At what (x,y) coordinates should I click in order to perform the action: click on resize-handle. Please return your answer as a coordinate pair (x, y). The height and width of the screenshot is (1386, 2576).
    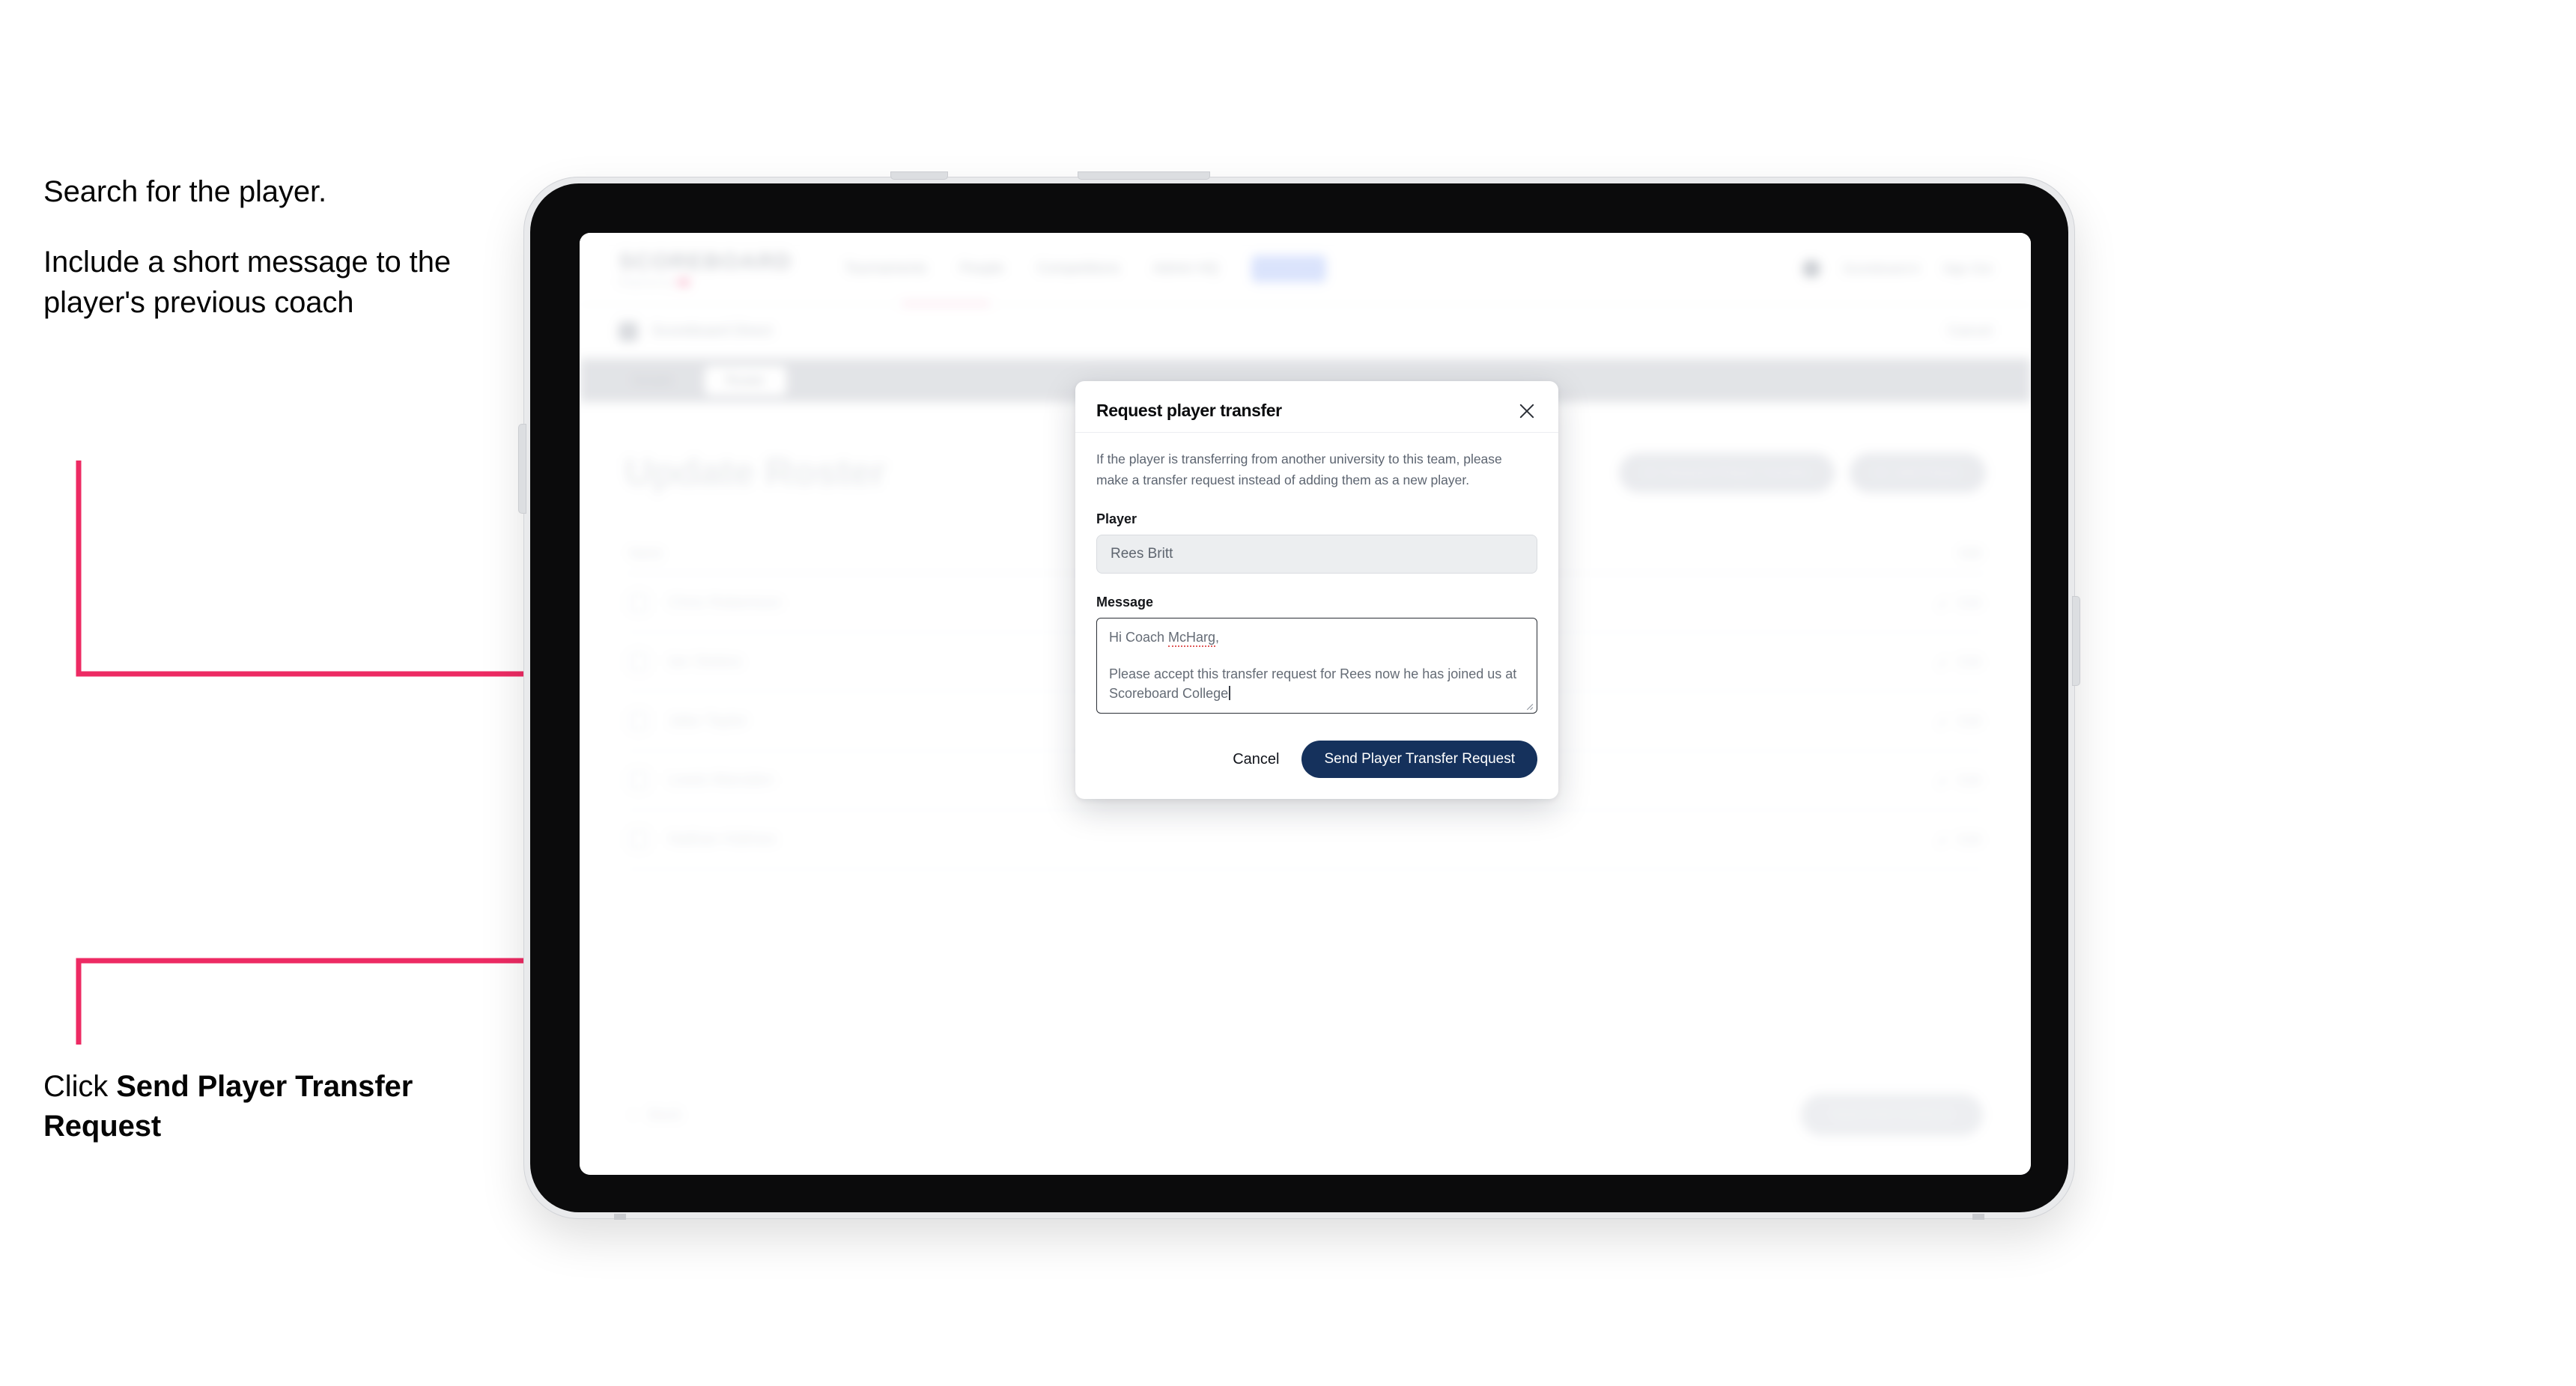
    Looking at the image, I should click on (1529, 706).